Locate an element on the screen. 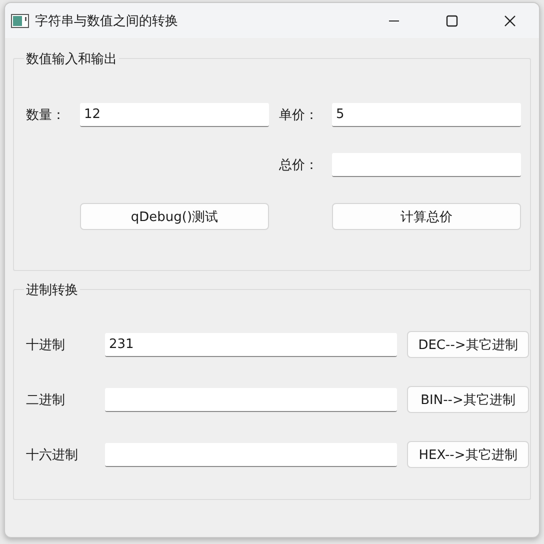 The width and height of the screenshot is (544, 544). input-field: 231 is located at coordinates (251, 344).